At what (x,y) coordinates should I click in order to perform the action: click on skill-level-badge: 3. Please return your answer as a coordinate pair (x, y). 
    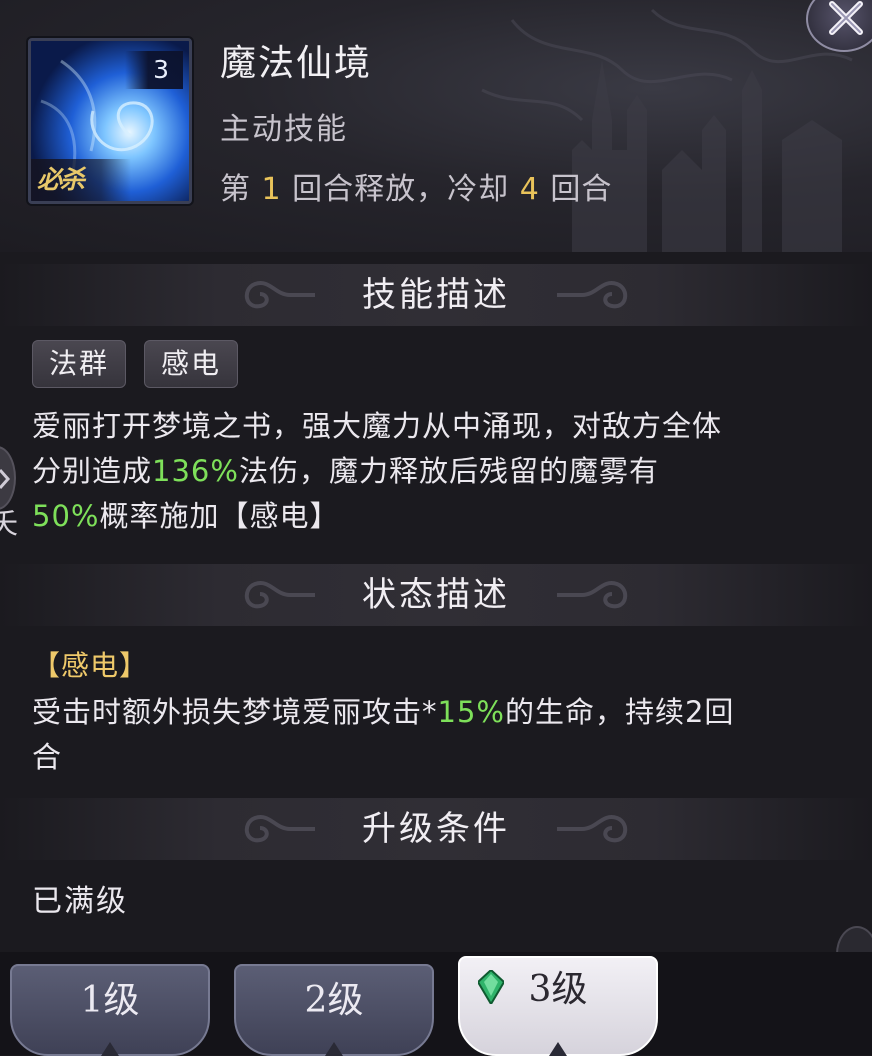
    Looking at the image, I should click on (154, 70).